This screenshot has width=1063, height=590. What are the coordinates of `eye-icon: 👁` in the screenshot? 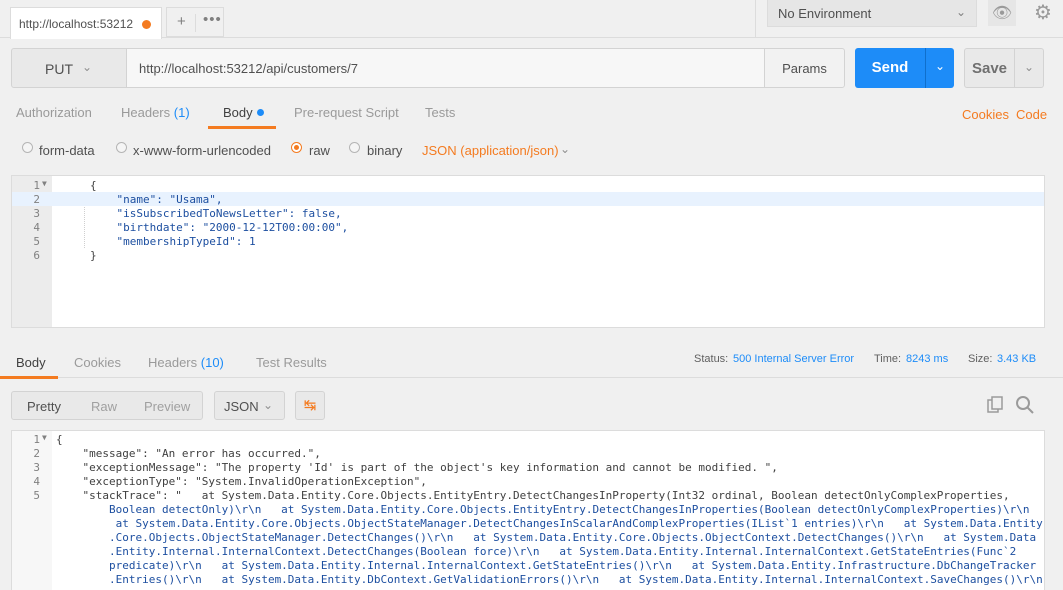 It's located at (1002, 13).